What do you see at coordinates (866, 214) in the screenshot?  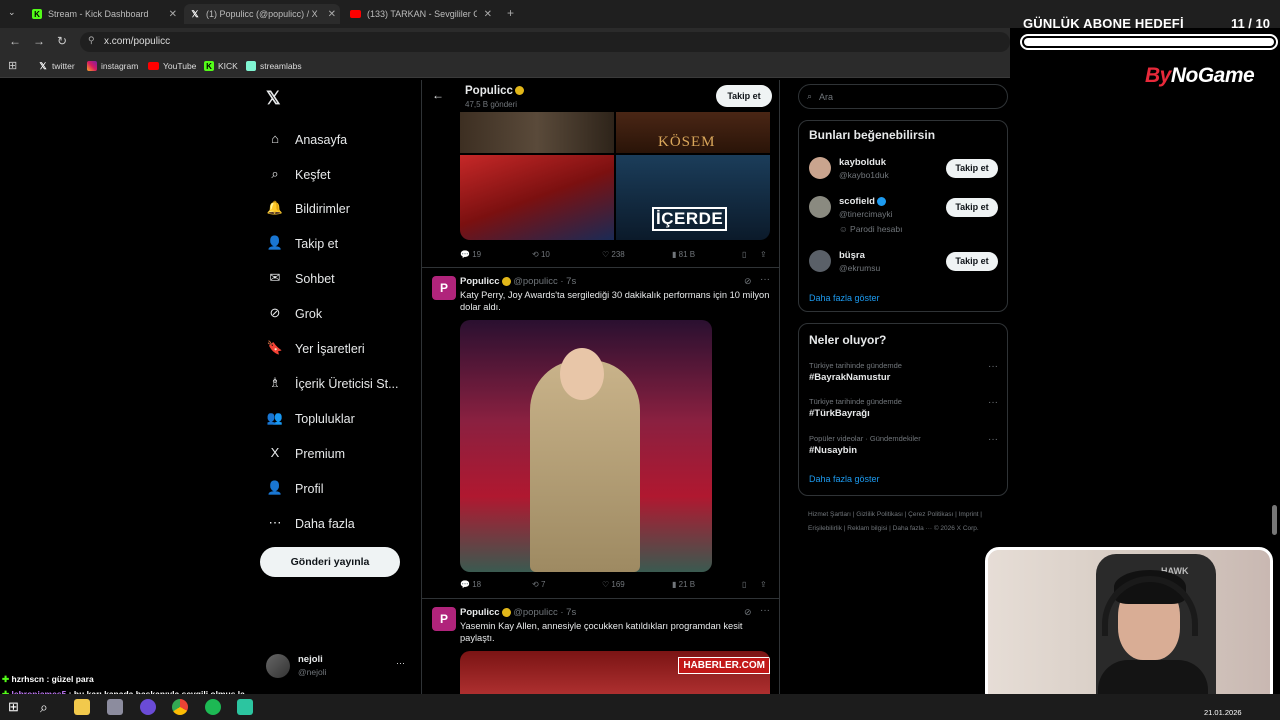 I see `user-handle: @tinercimayki` at bounding box center [866, 214].